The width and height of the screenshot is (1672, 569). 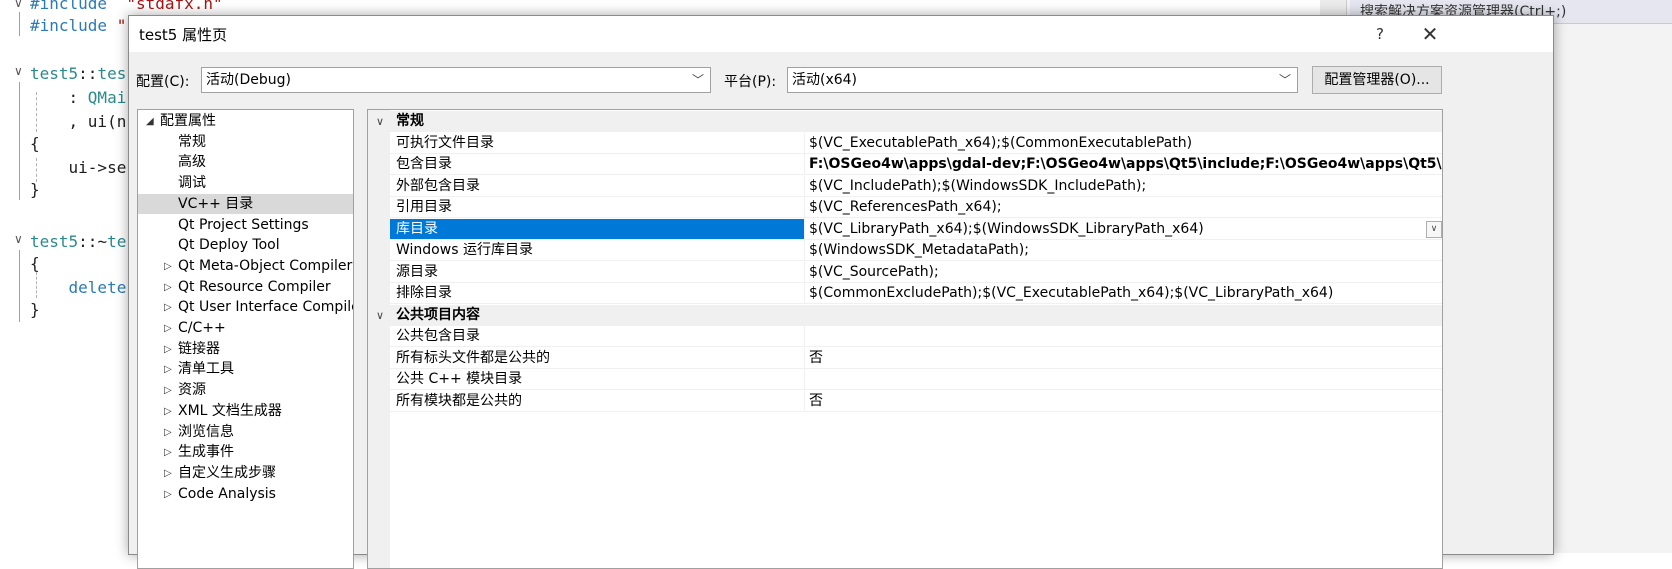 What do you see at coordinates (905, 315) in the screenshot?
I see `category-header: ∨ 公共项目内容` at bounding box center [905, 315].